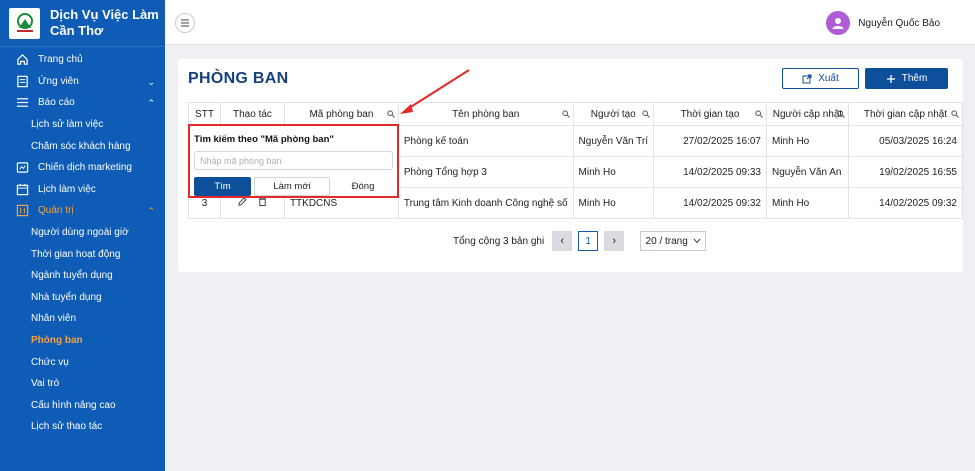 This screenshot has height=471, width=975. Describe the element at coordinates (22, 103) in the screenshot. I see `list-icon` at that location.